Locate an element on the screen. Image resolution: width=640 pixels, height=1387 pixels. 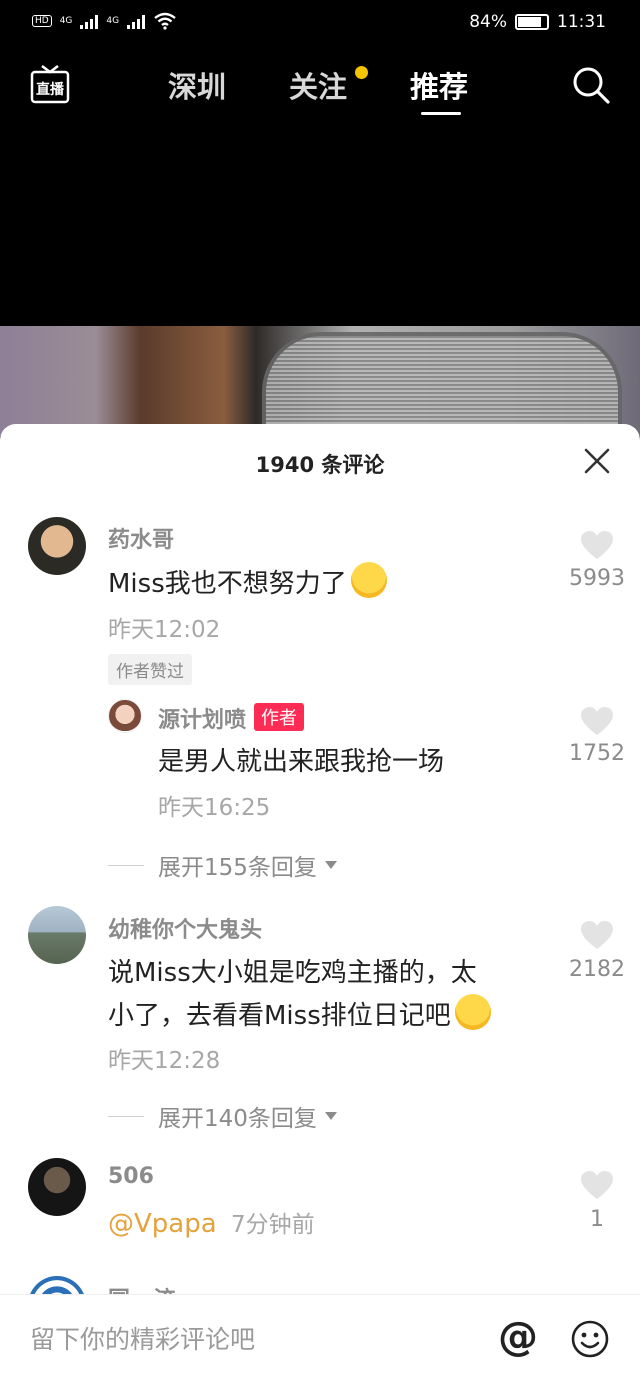
signal-icon is located at coordinates (89, 21).